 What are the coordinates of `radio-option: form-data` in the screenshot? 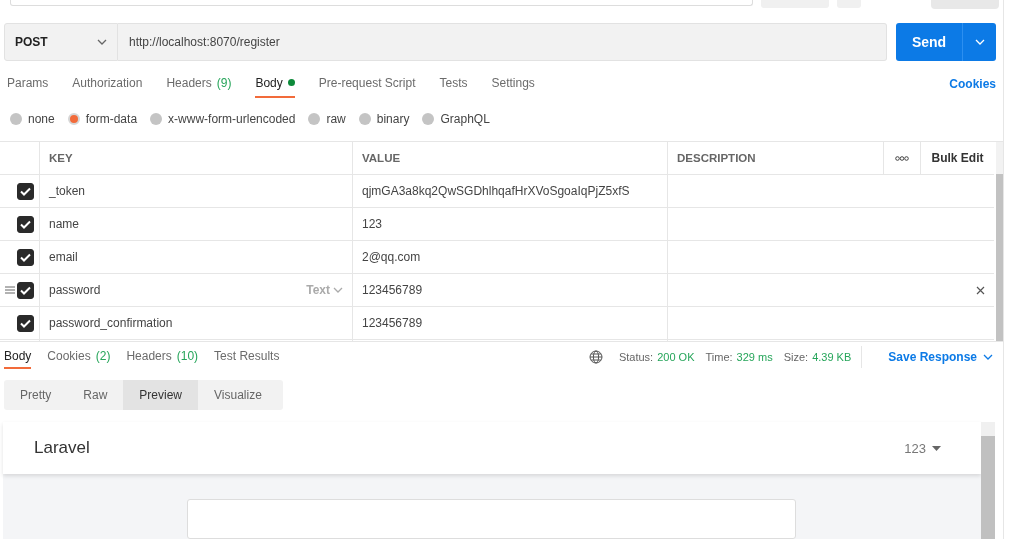 It's located at (102, 118).